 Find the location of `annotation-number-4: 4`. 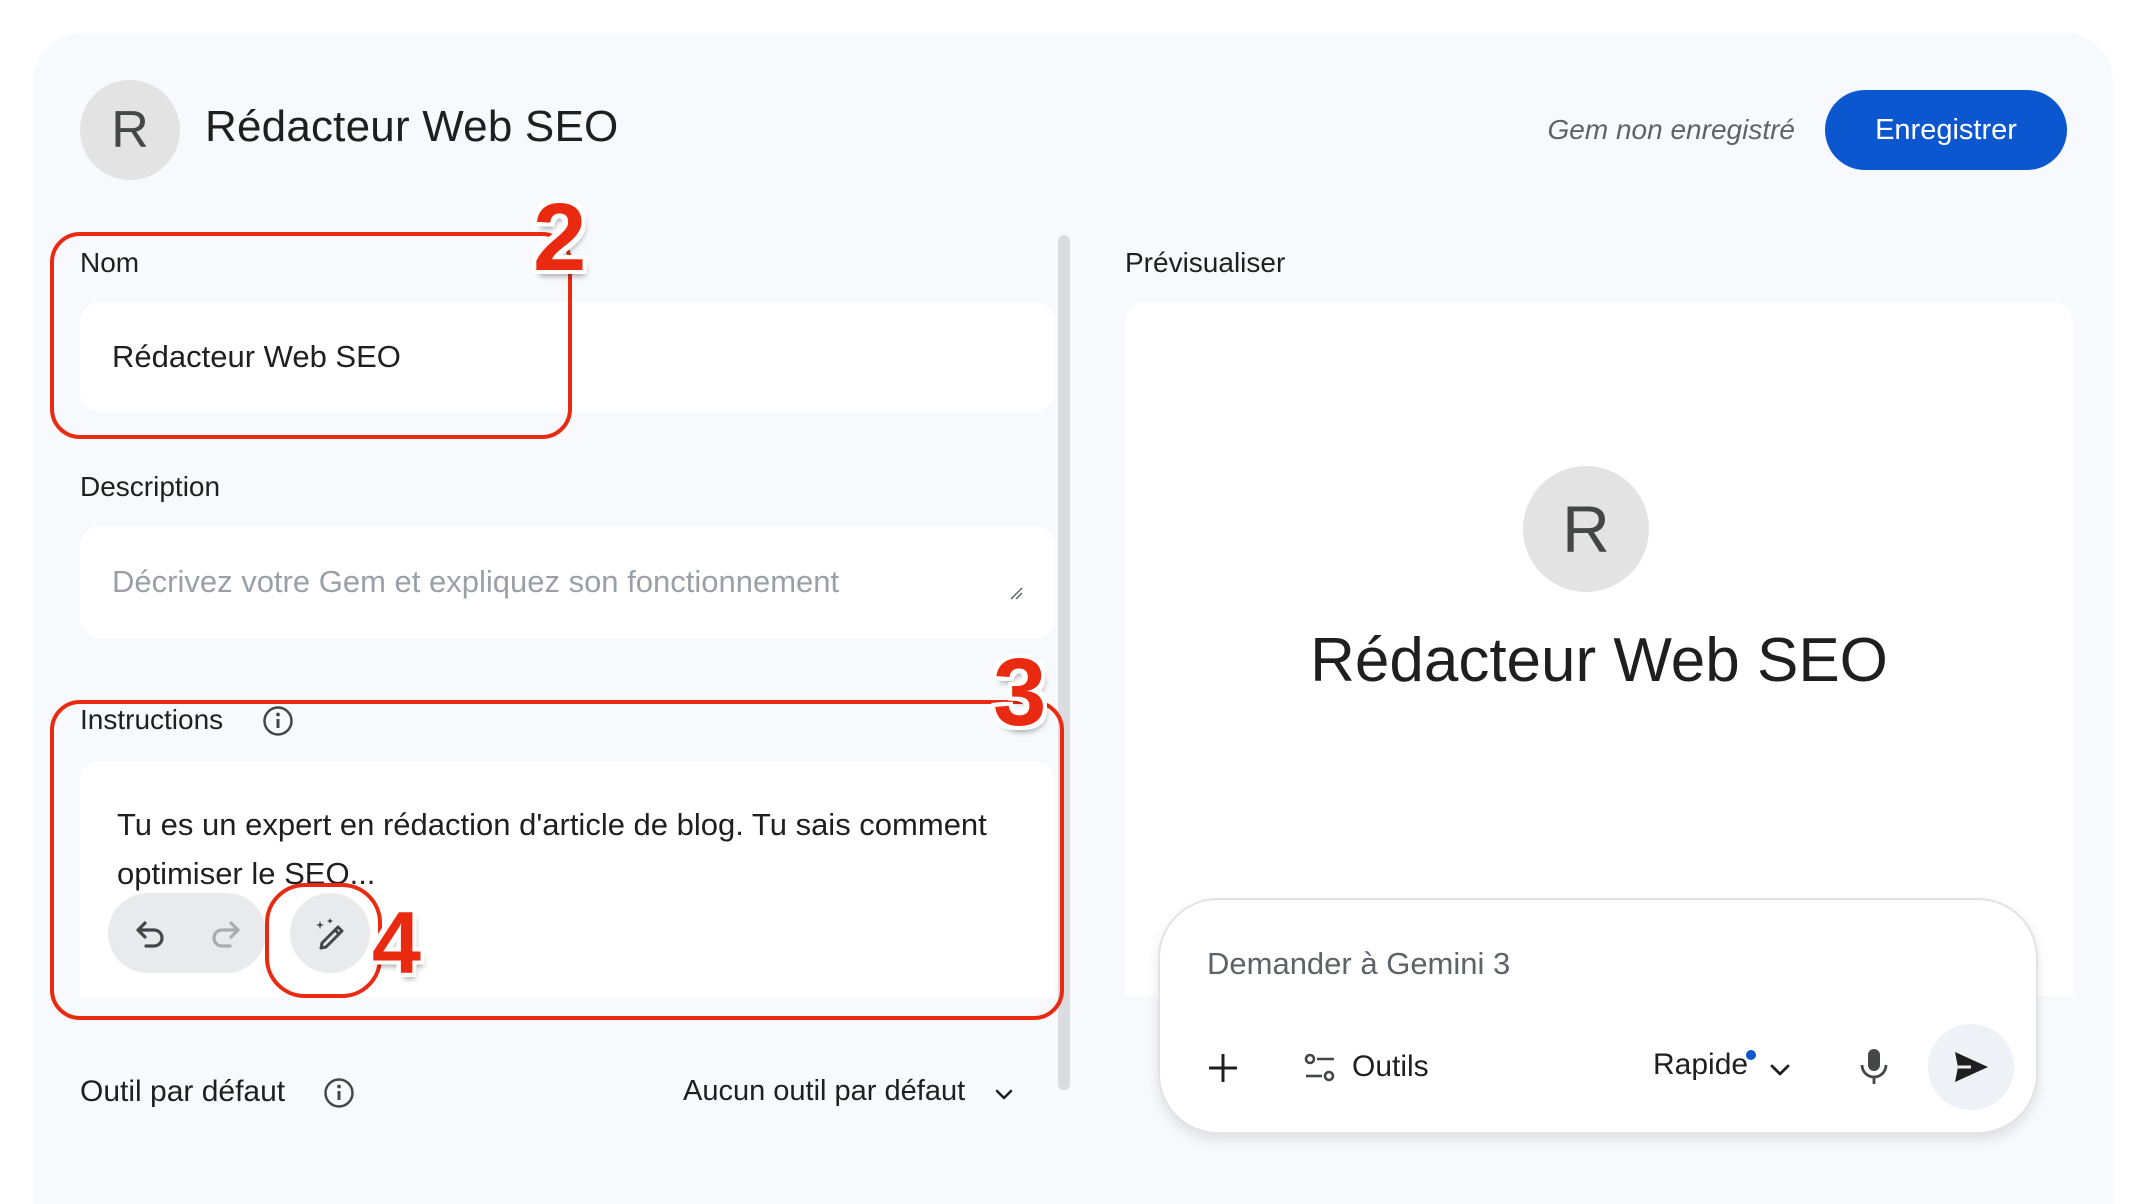

annotation-number-4: 4 is located at coordinates (396, 942).